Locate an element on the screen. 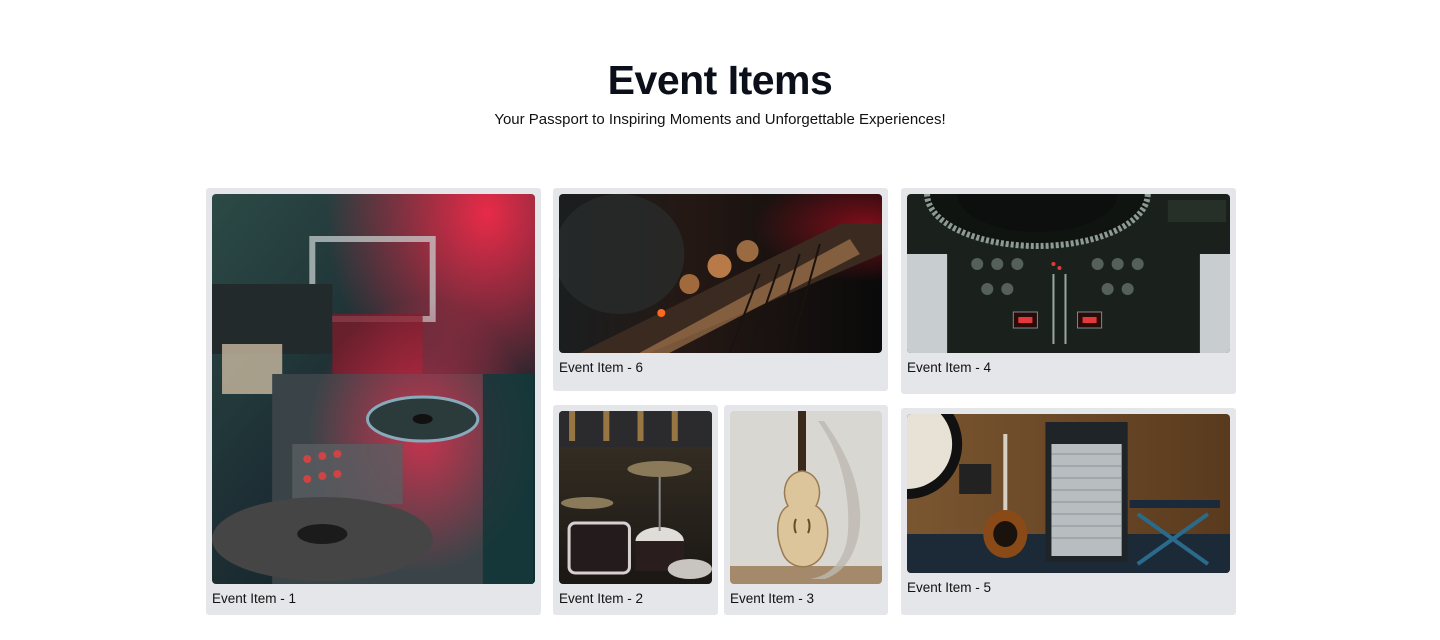 This screenshot has width=1440, height=640. event-item-label: Event Item - 4 is located at coordinates (949, 367).